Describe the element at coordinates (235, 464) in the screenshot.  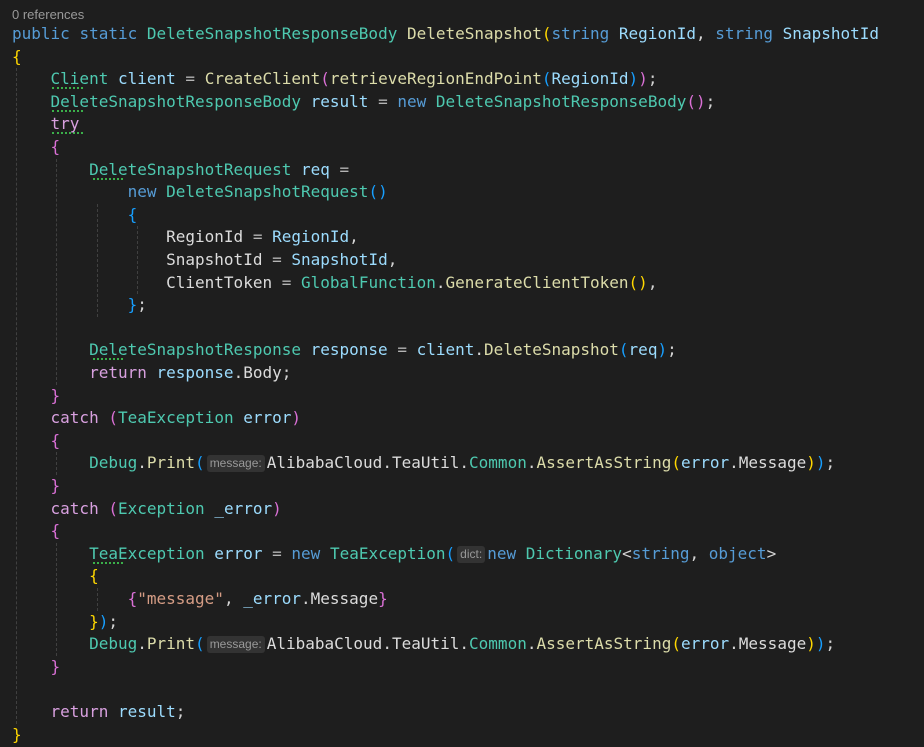
I see `inlay-hint: message:` at that location.